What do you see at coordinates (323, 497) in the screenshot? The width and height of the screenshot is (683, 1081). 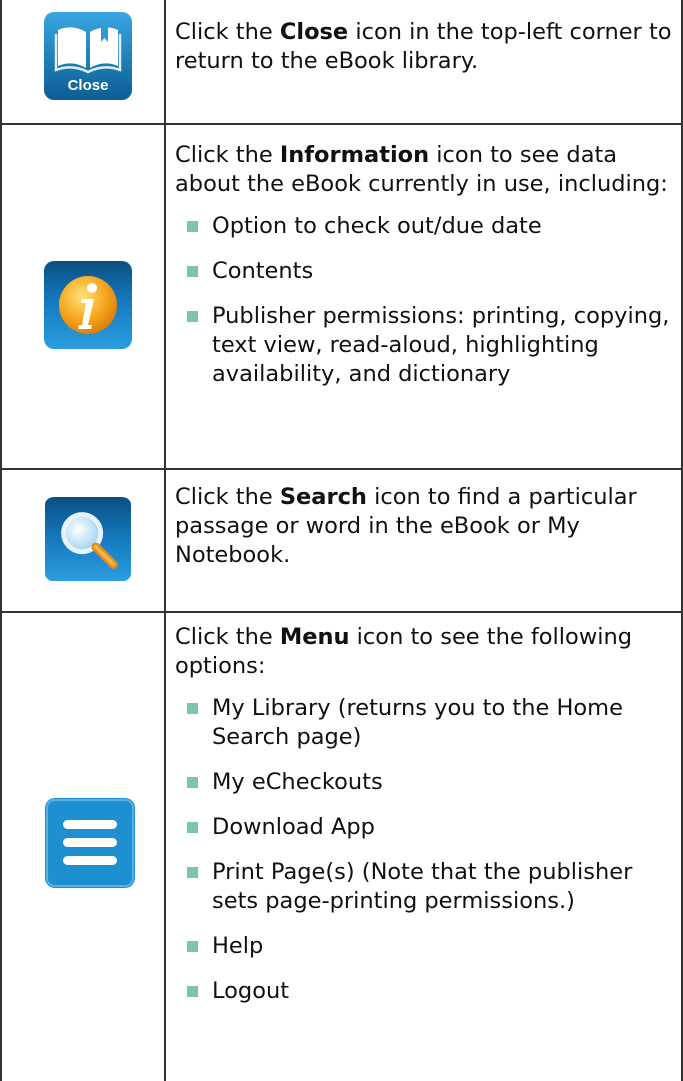 I see `search-keyword: Search` at bounding box center [323, 497].